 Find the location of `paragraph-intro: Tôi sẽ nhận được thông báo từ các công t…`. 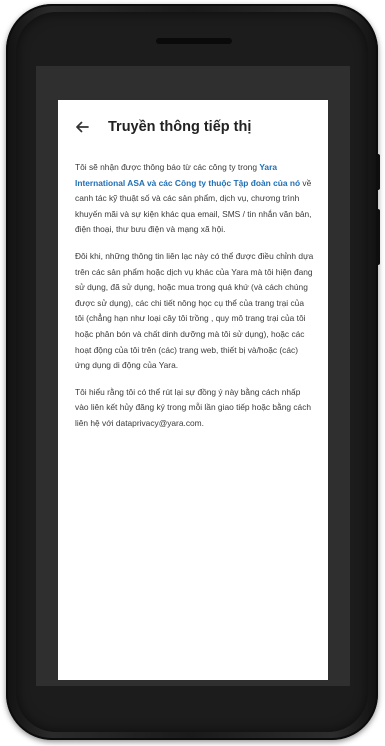

paragraph-intro: Tôi sẽ nhận được thông báo từ các công t… is located at coordinates (194, 199).